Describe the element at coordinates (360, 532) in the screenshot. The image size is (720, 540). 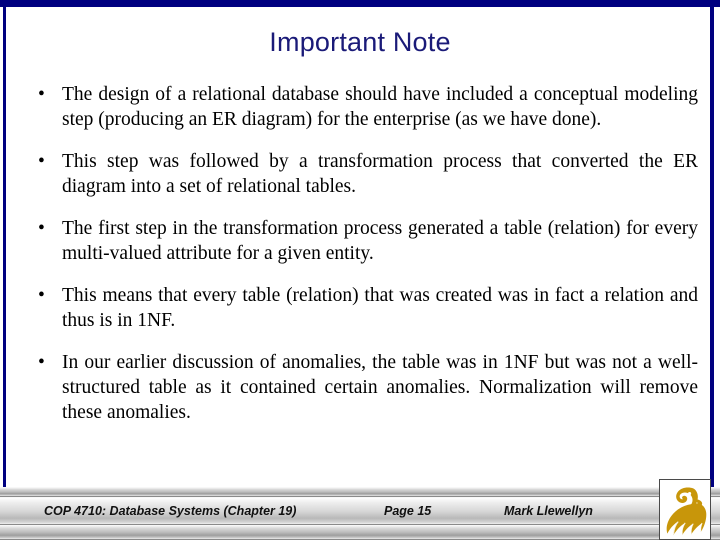
I see `footer-band-bottom` at that location.